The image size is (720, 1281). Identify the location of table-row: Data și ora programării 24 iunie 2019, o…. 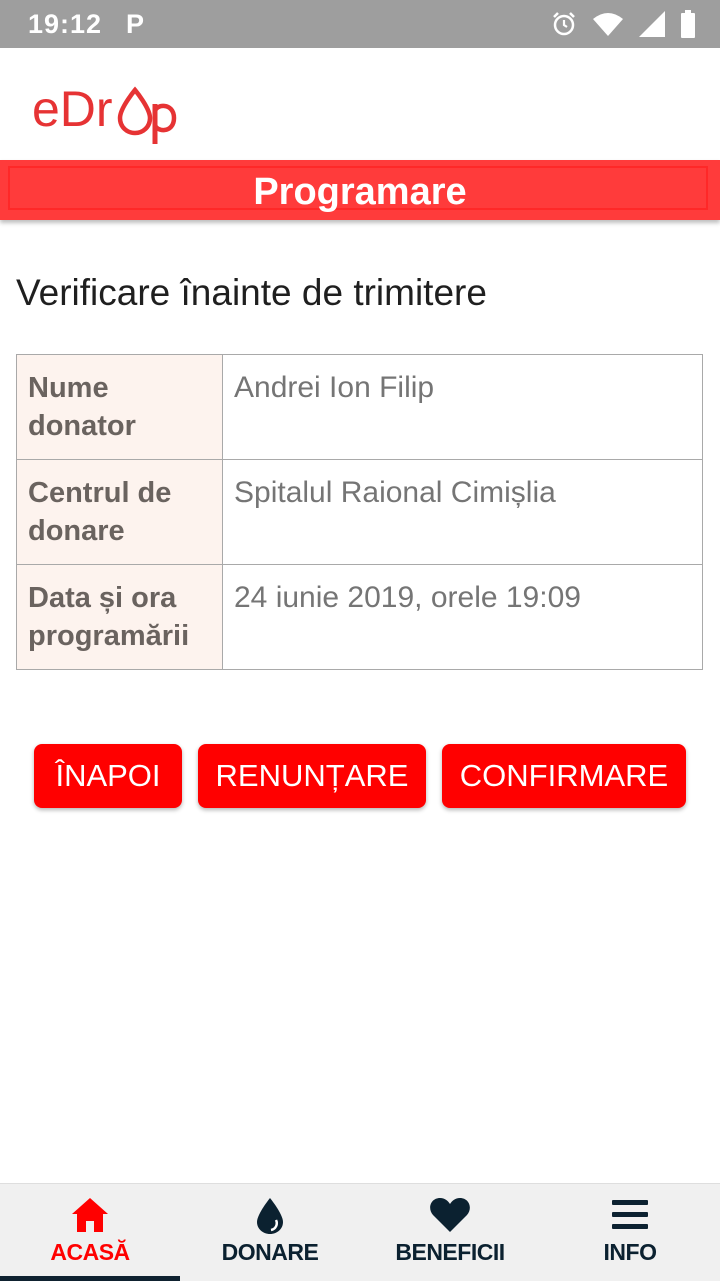
(359, 617).